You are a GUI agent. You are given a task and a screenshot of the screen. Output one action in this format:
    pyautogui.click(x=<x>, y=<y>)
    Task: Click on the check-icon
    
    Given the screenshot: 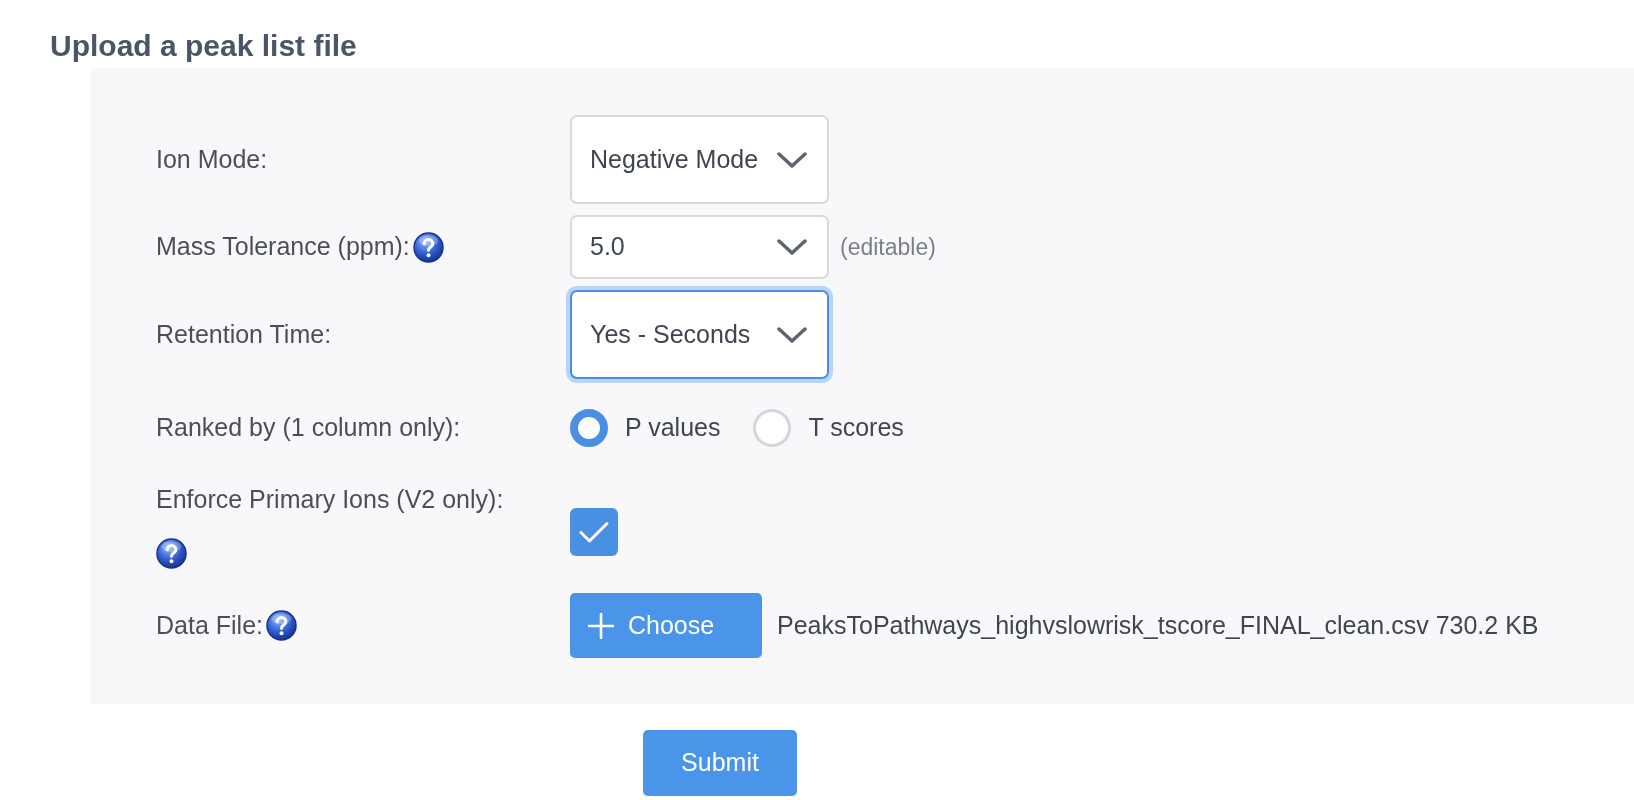 What is the action you would take?
    pyautogui.click(x=594, y=532)
    